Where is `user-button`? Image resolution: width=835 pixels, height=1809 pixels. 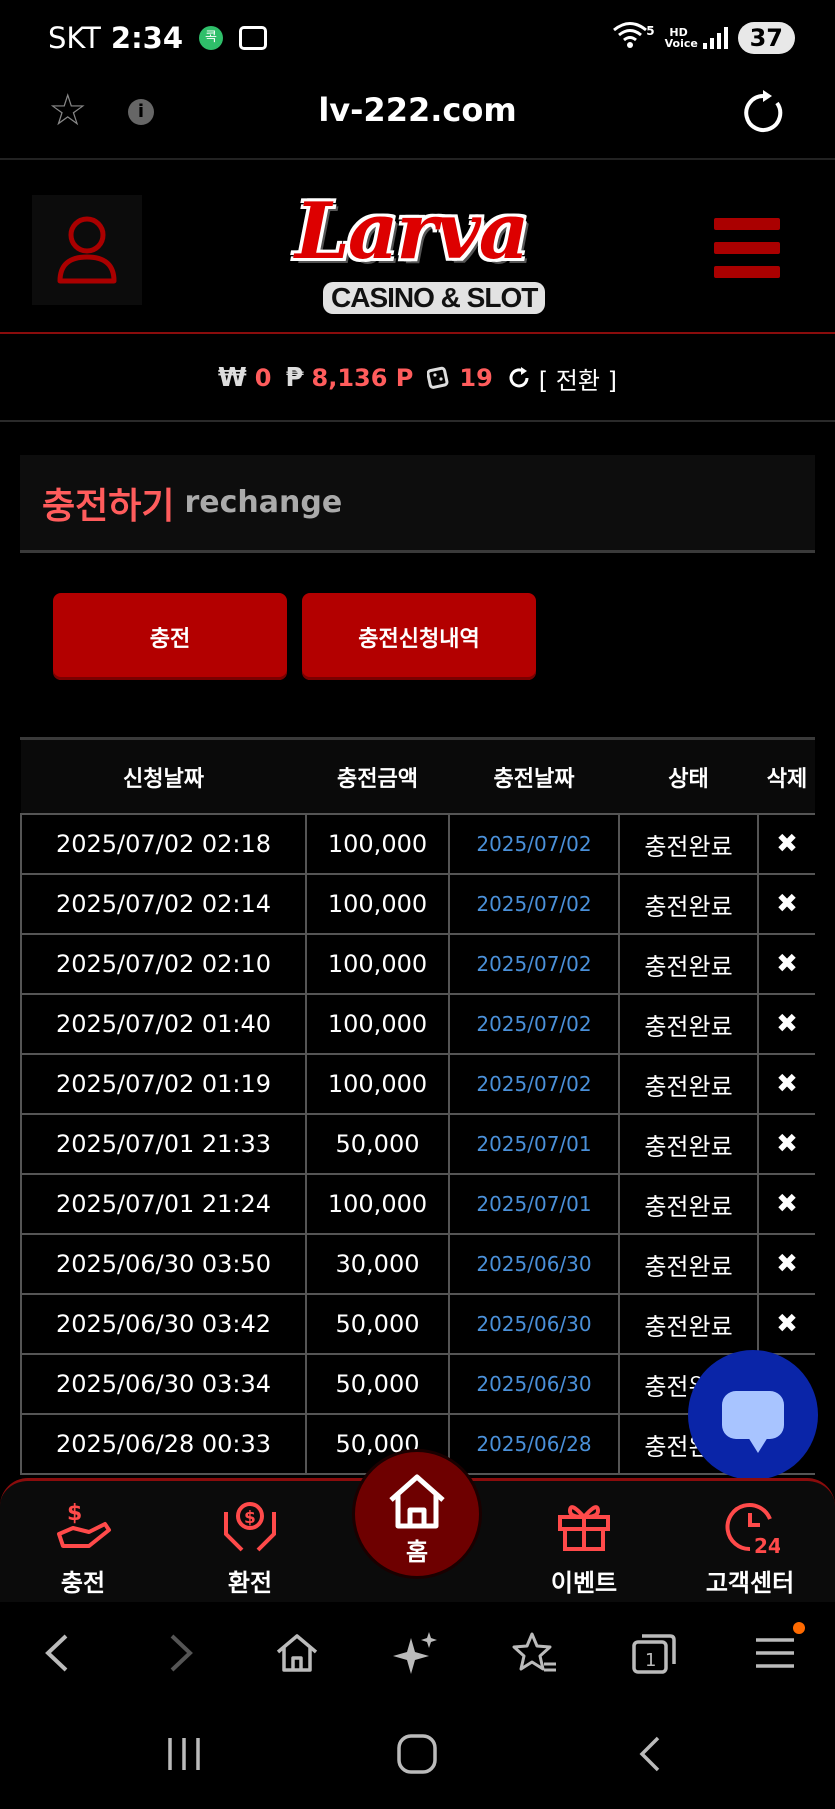
user-button is located at coordinates (87, 250).